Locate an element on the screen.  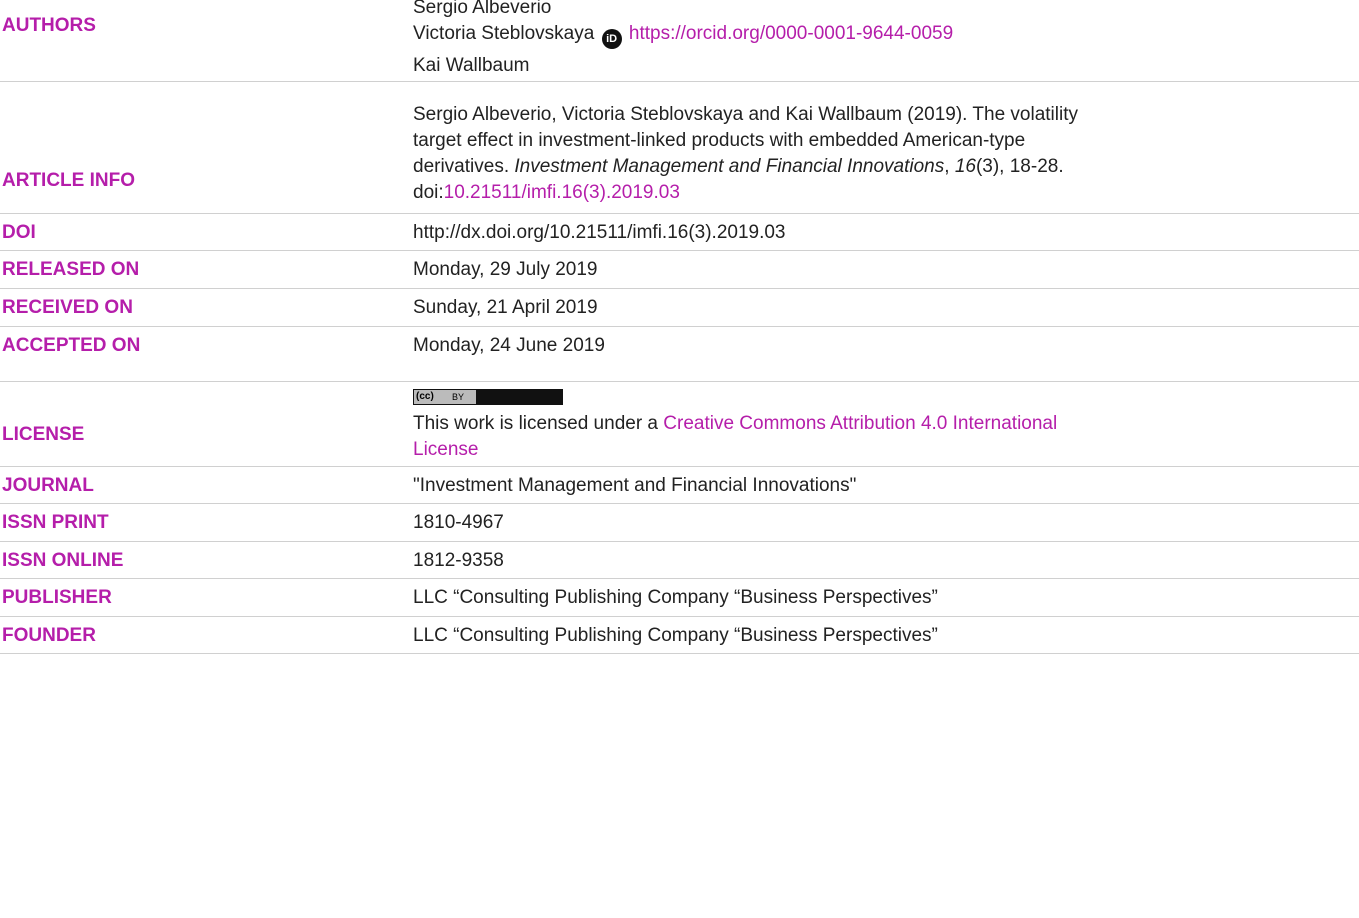
doi-label: DOI is located at coordinates (19, 232).